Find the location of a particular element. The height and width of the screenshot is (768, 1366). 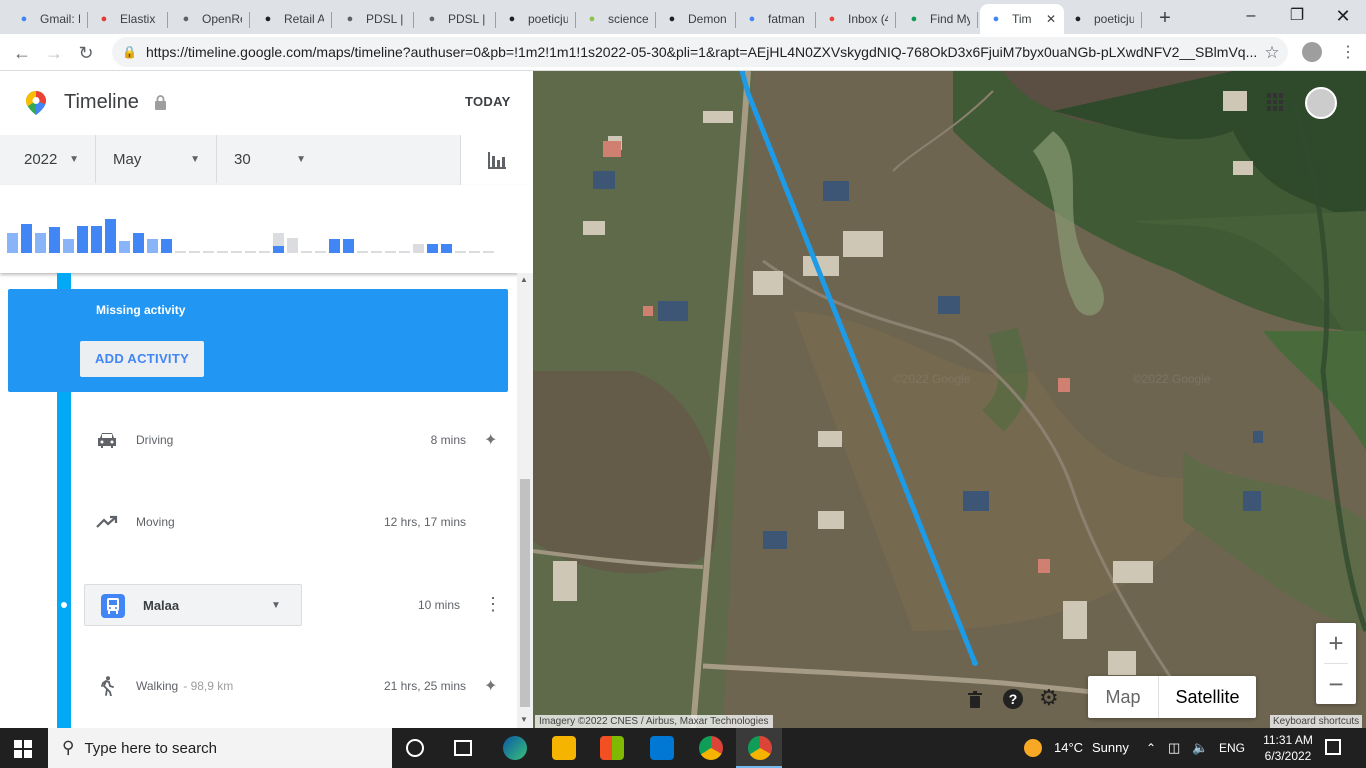

help-icon: ? is located at coordinates (1013, 699).